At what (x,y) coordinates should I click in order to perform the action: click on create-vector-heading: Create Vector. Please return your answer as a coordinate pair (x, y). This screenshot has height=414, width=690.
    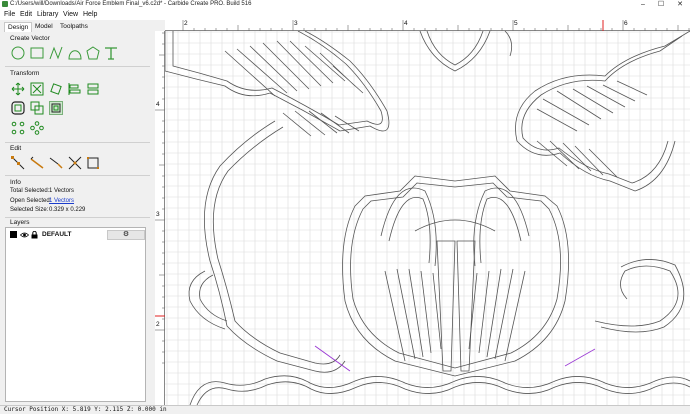
    Looking at the image, I should click on (30, 38).